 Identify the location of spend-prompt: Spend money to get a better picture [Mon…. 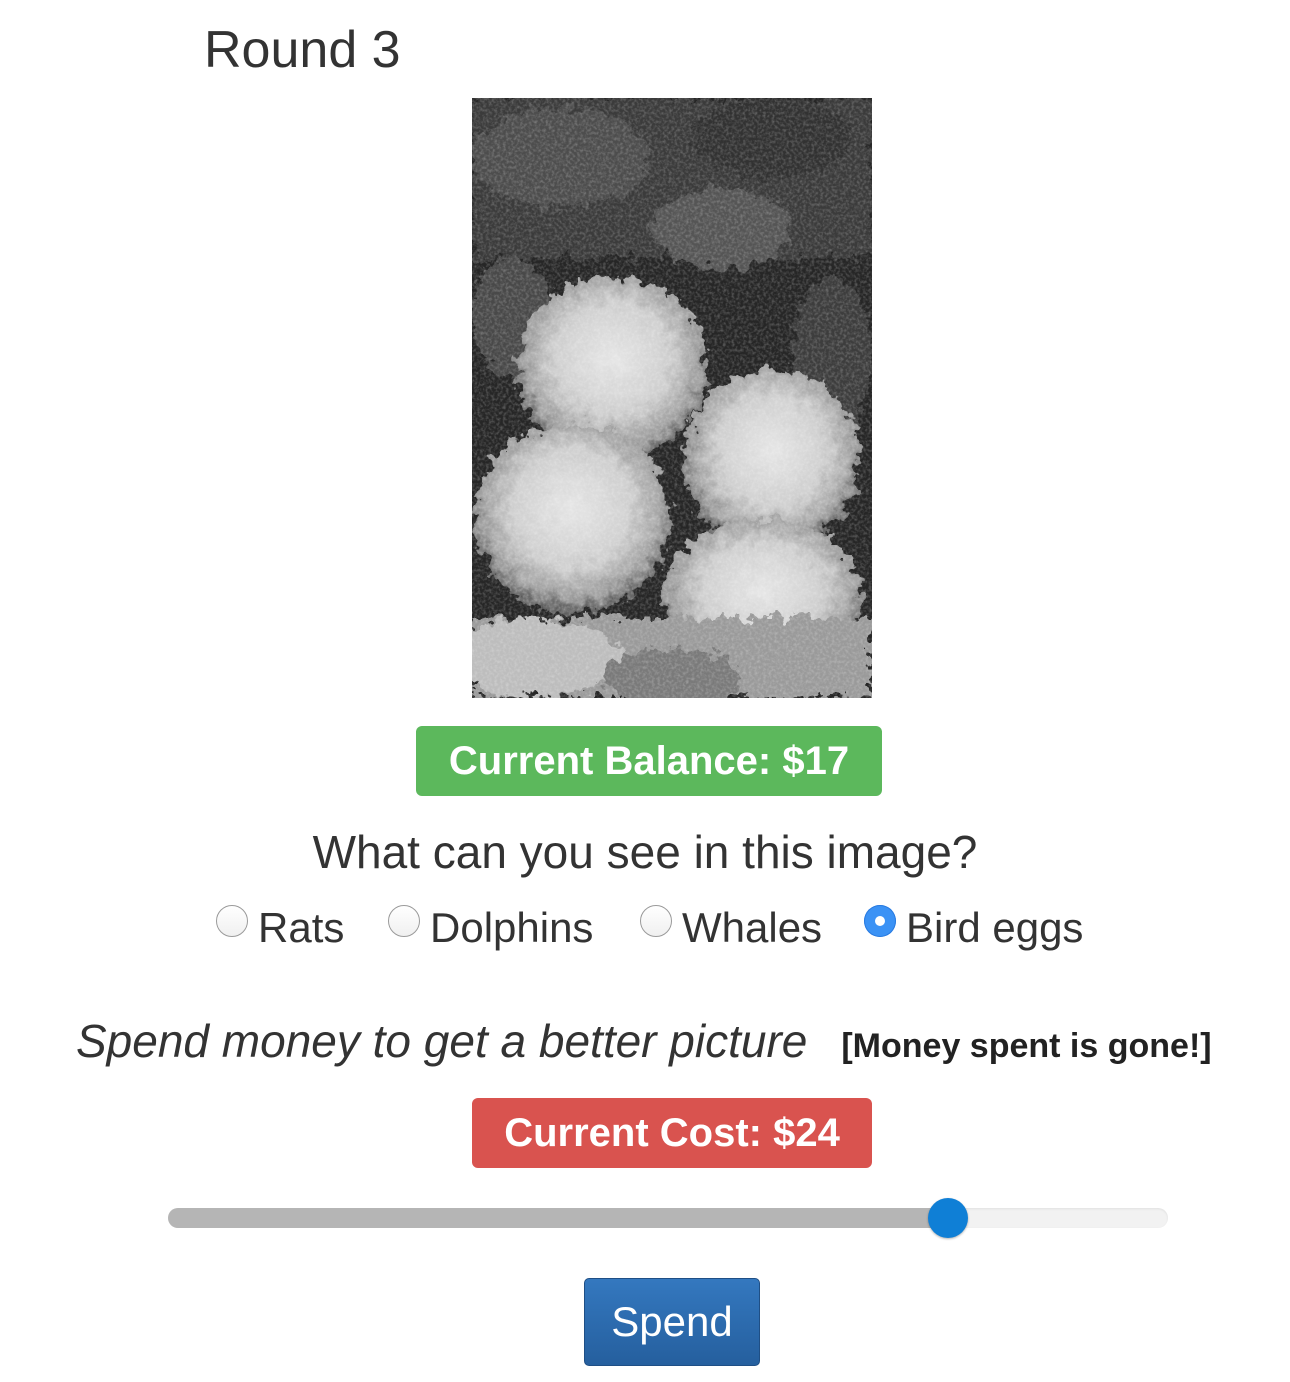
(644, 1046).